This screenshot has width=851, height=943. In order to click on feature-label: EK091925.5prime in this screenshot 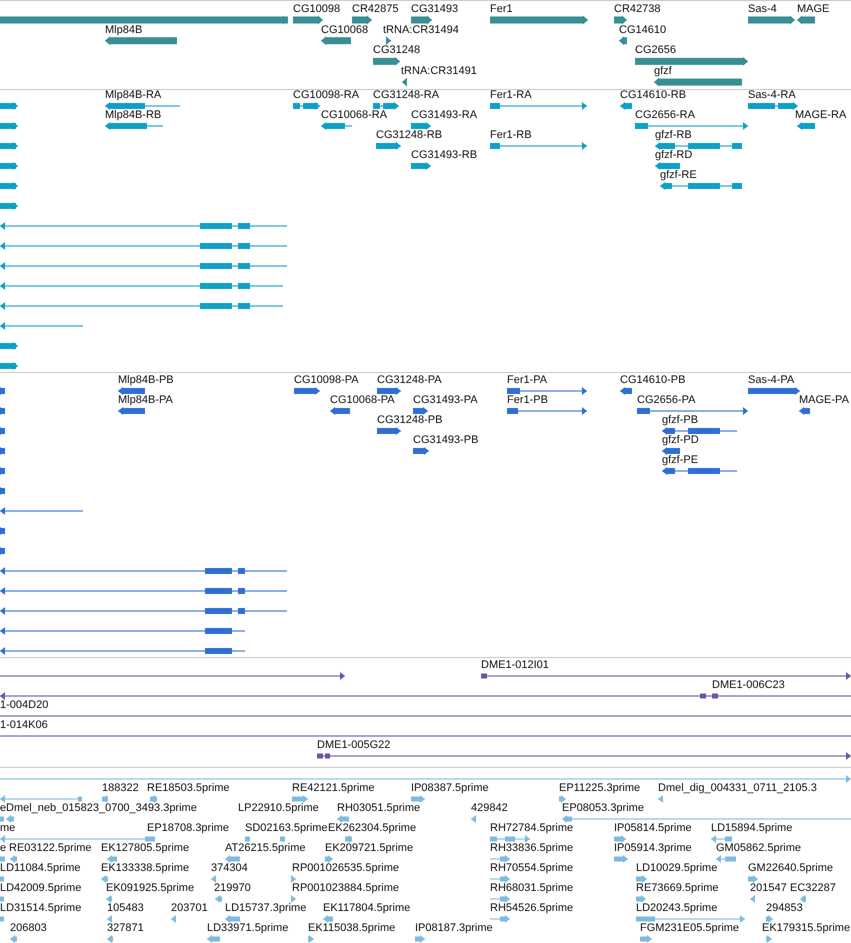, I will do `click(150, 888)`.